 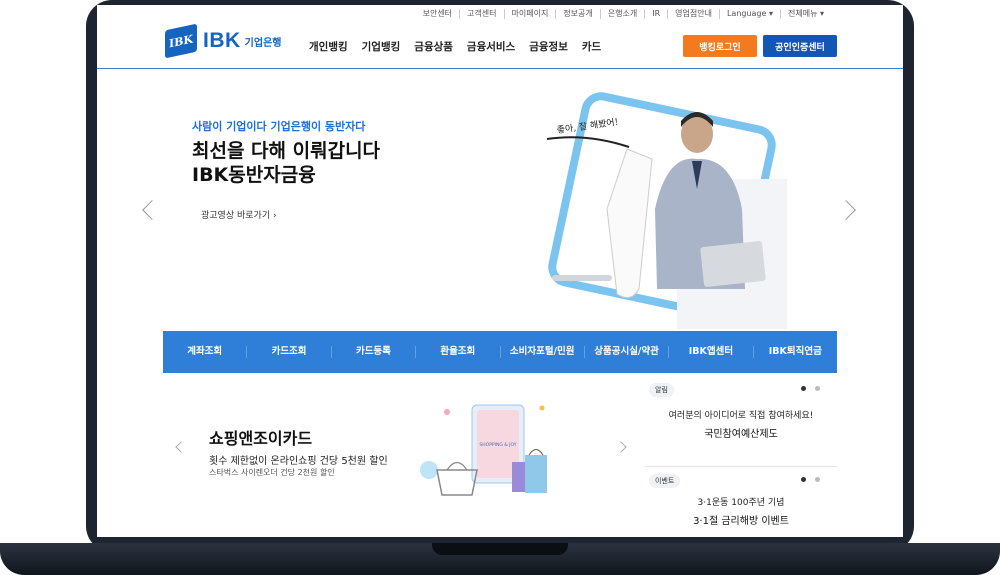 What do you see at coordinates (328, 46) in the screenshot?
I see `nav-personal-banking: 개인뱅킹` at bounding box center [328, 46].